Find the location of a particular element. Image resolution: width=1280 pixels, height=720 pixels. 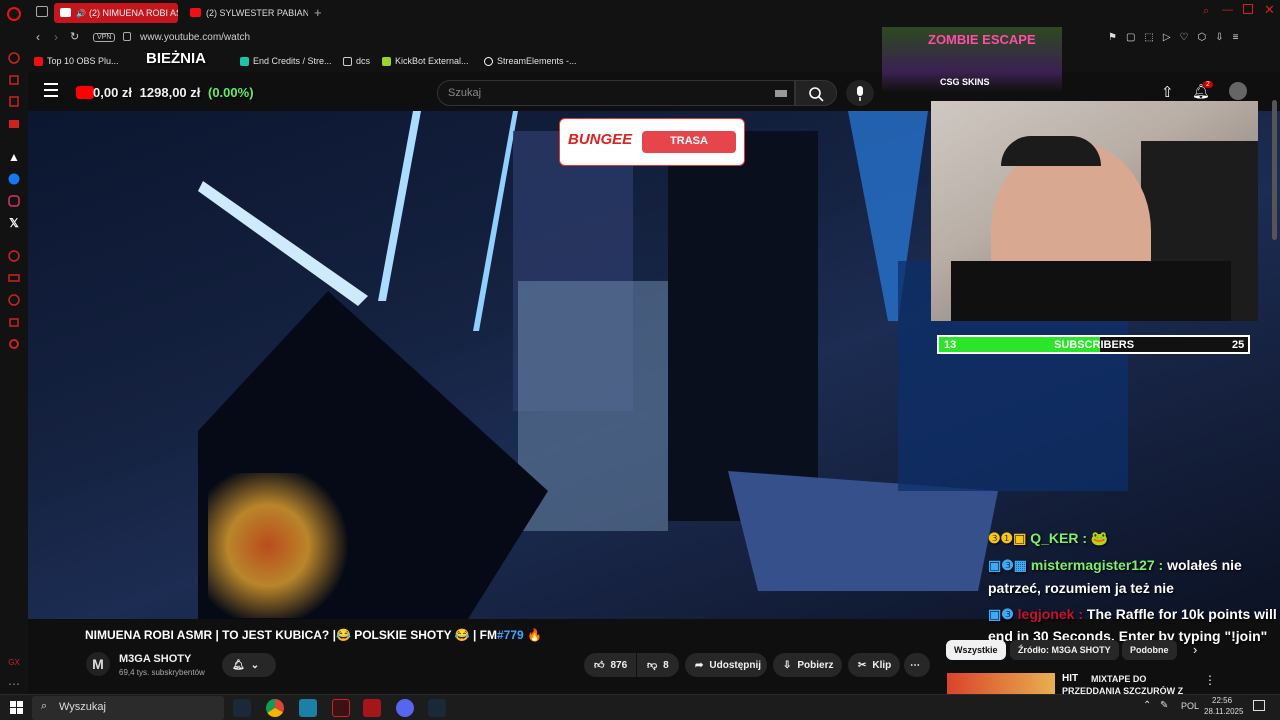

suggested-thumbnail is located at coordinates (1001, 683).